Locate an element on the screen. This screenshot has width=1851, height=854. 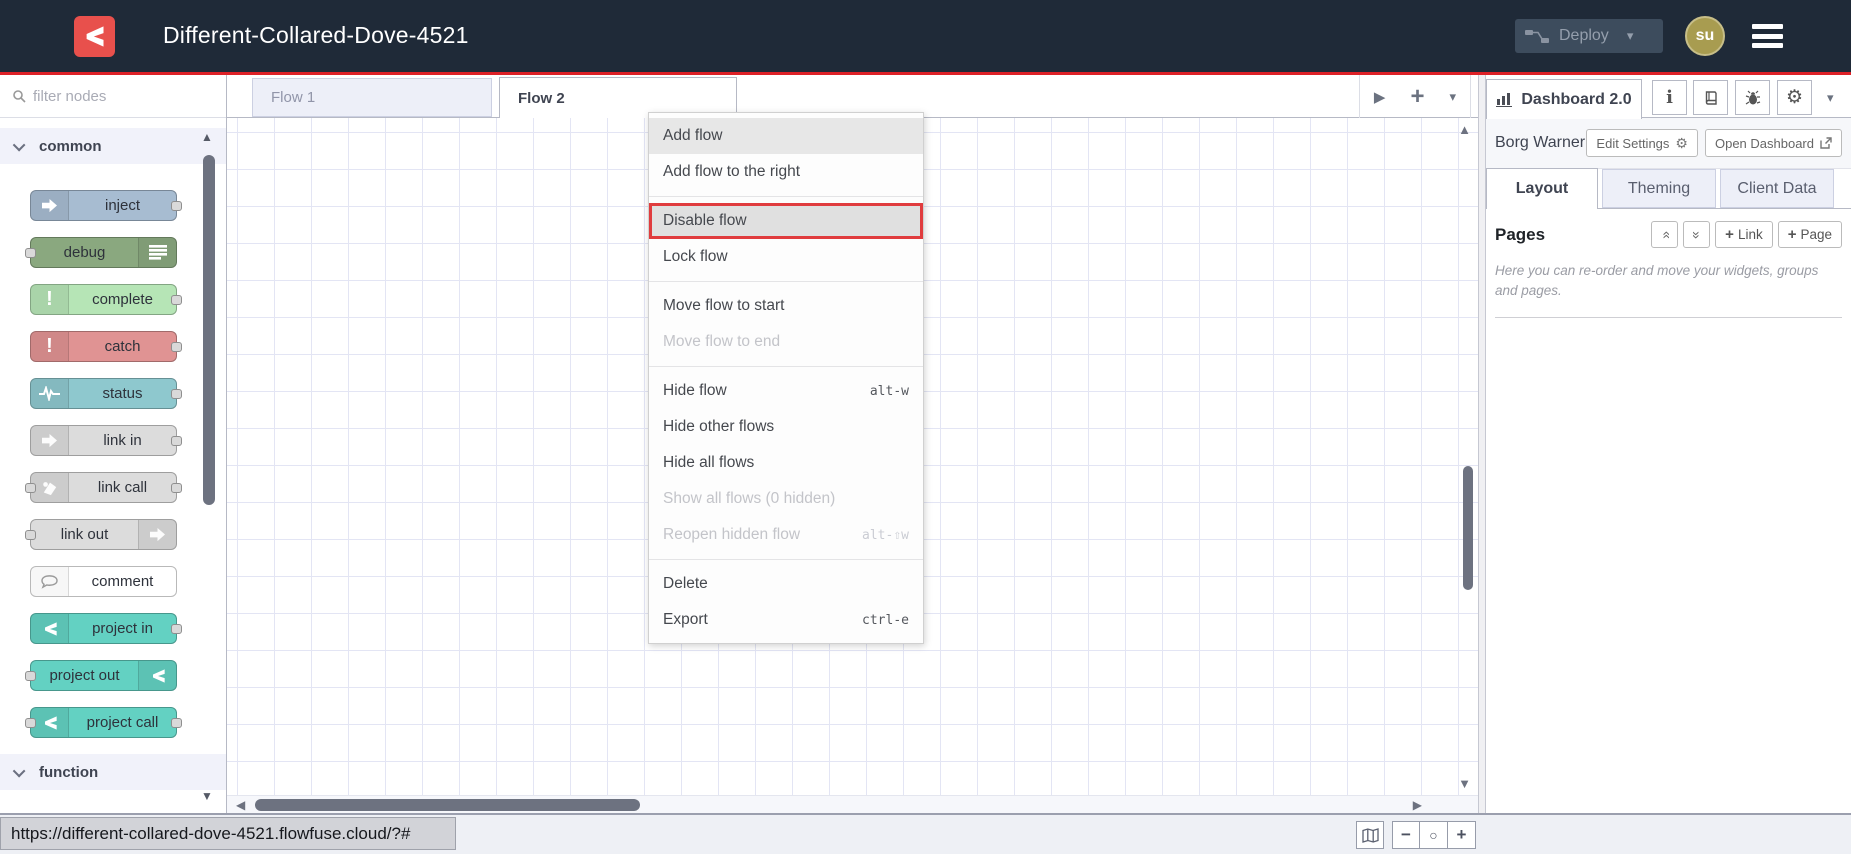
zoom-out-button: − is located at coordinates (1406, 835).